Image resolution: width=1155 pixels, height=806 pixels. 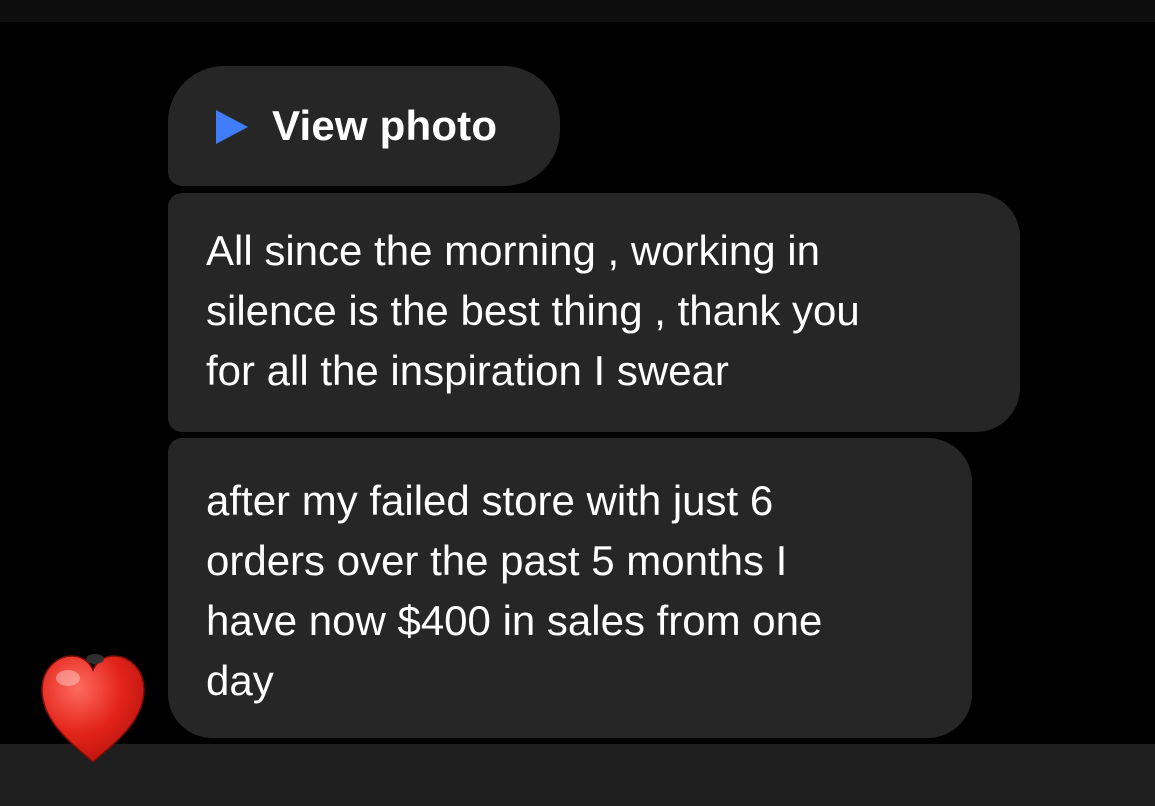 I want to click on view-photo-bubble: View photo, so click(x=364, y=126).